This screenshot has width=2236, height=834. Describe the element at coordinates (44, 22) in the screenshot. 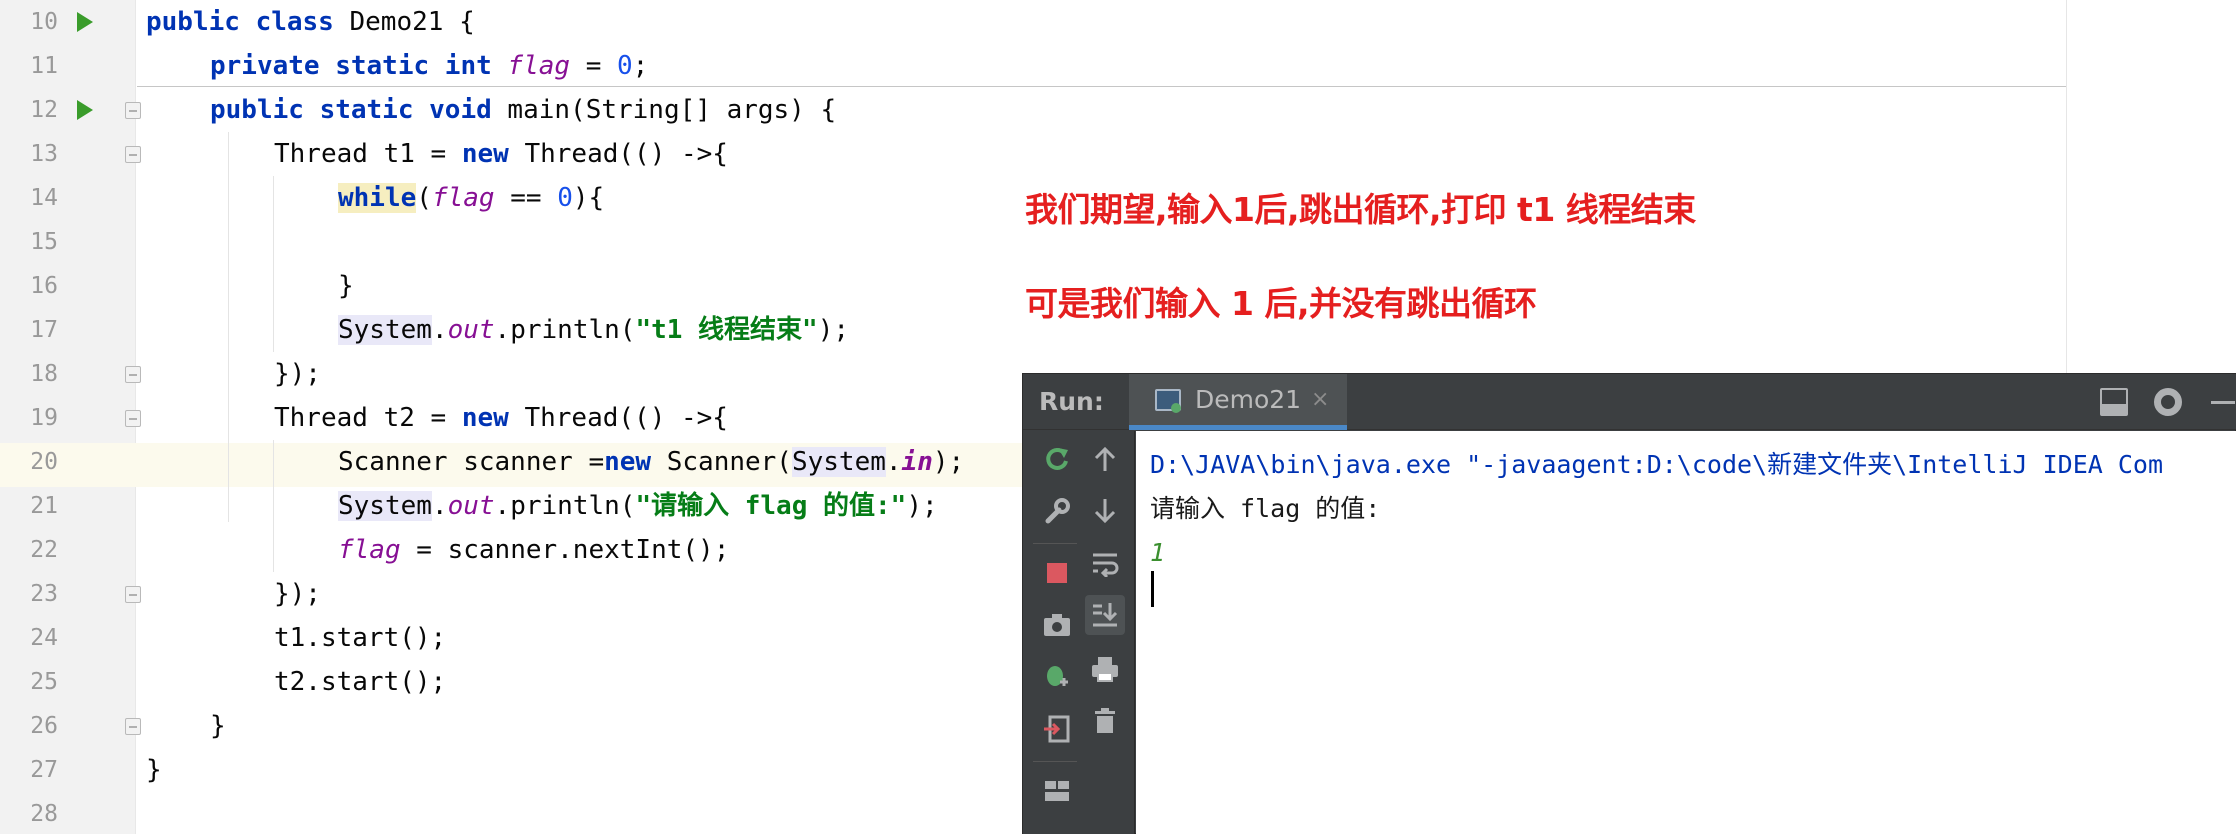

I see `line-number: 10` at that location.